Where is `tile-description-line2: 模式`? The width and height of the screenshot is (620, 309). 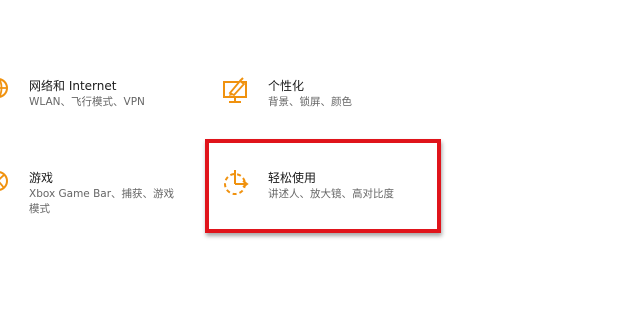
tile-description-line2: 模式 is located at coordinates (39, 209).